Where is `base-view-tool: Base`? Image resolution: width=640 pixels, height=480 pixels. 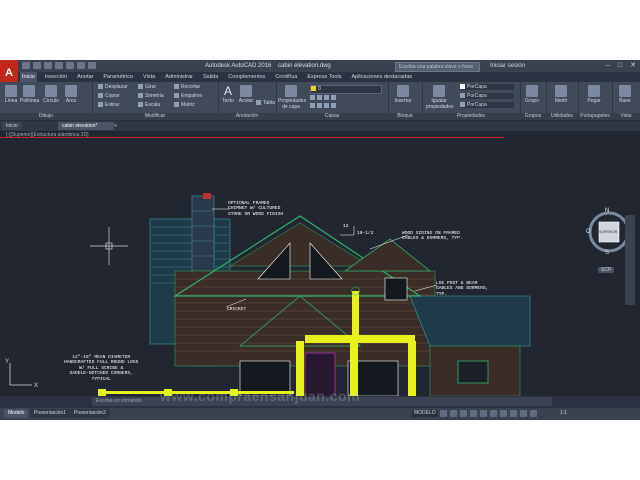
base-view-tool: Base is located at coordinates (625, 94).